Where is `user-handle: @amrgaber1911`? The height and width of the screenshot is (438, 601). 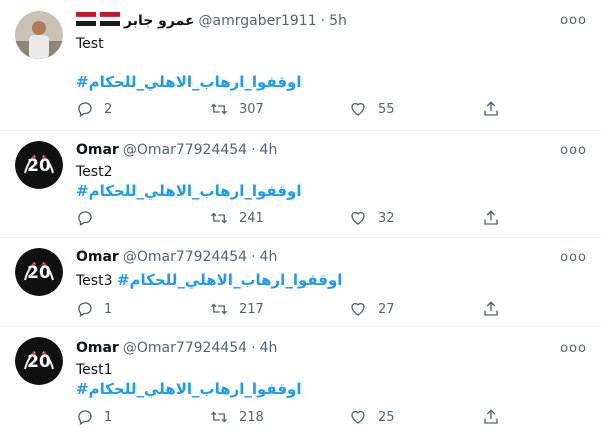
user-handle: @amrgaber1911 is located at coordinates (258, 21).